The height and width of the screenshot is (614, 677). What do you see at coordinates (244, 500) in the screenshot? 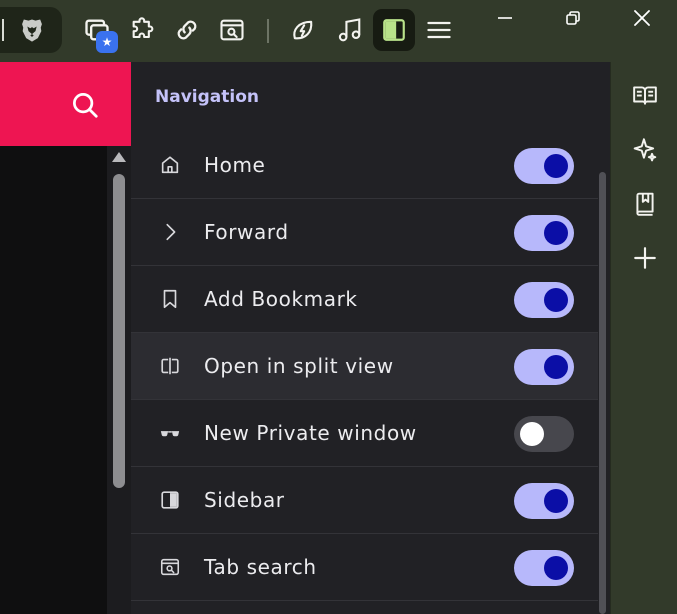
I see `row-label: Sidebar` at bounding box center [244, 500].